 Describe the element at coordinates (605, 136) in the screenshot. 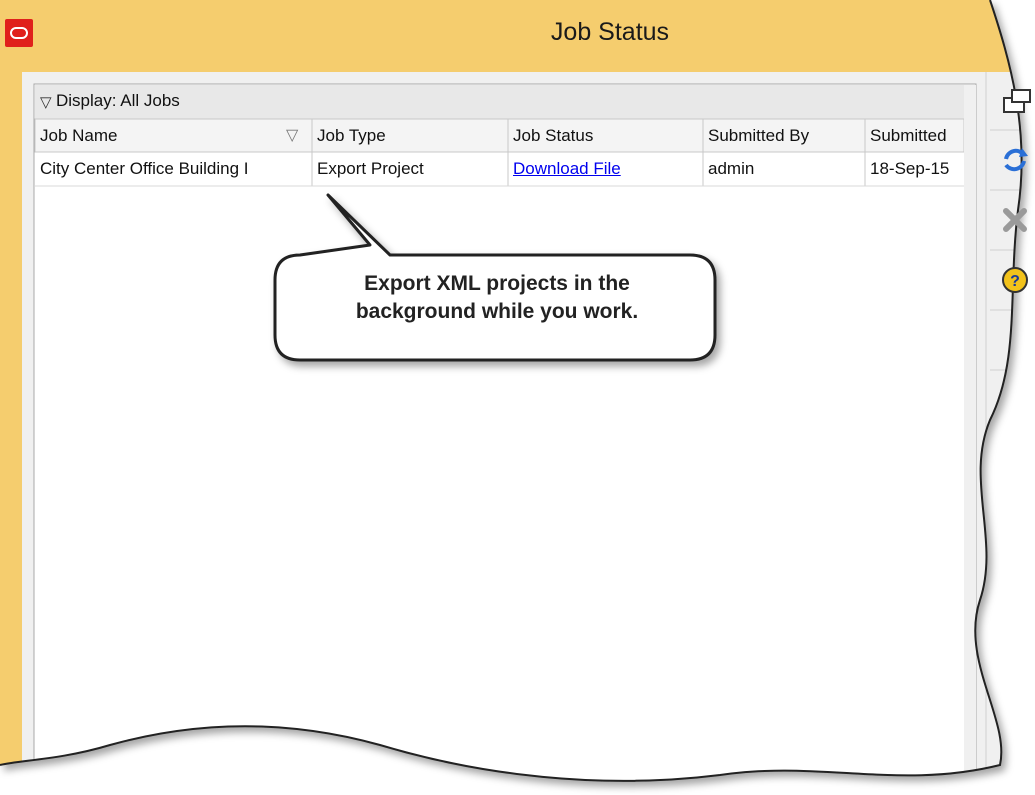

I see `column-header-job-status: Job Status` at that location.